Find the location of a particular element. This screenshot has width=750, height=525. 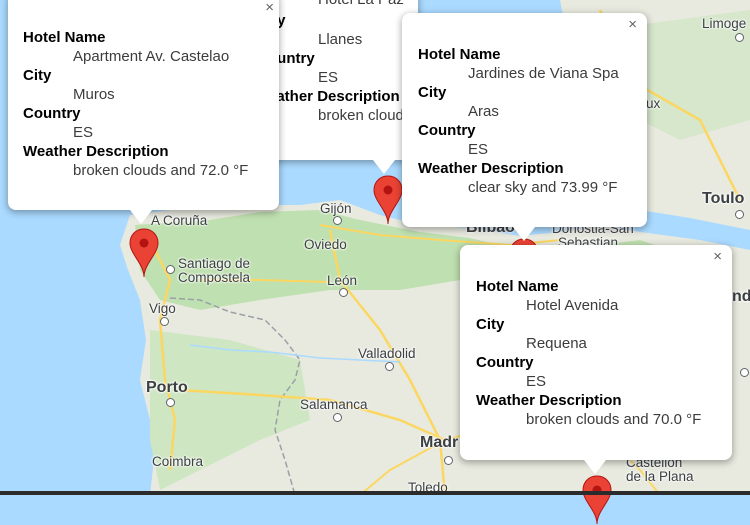

city-label: A Coruña is located at coordinates (179, 220).